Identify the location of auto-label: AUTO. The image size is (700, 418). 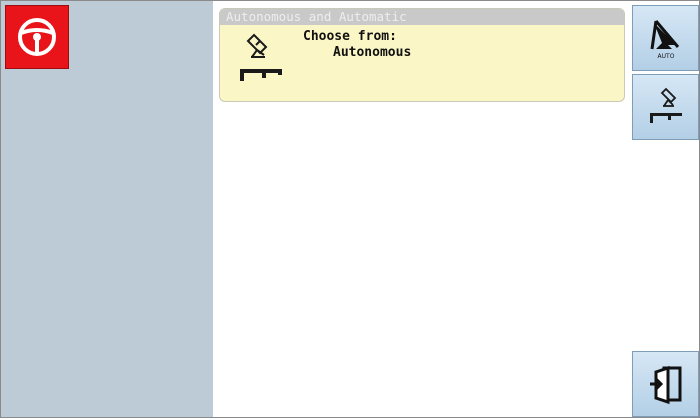
(665, 56).